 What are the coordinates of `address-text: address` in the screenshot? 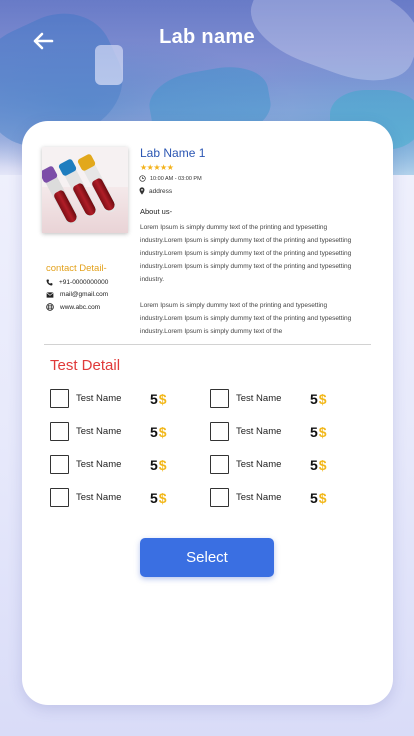 It's located at (161, 191).